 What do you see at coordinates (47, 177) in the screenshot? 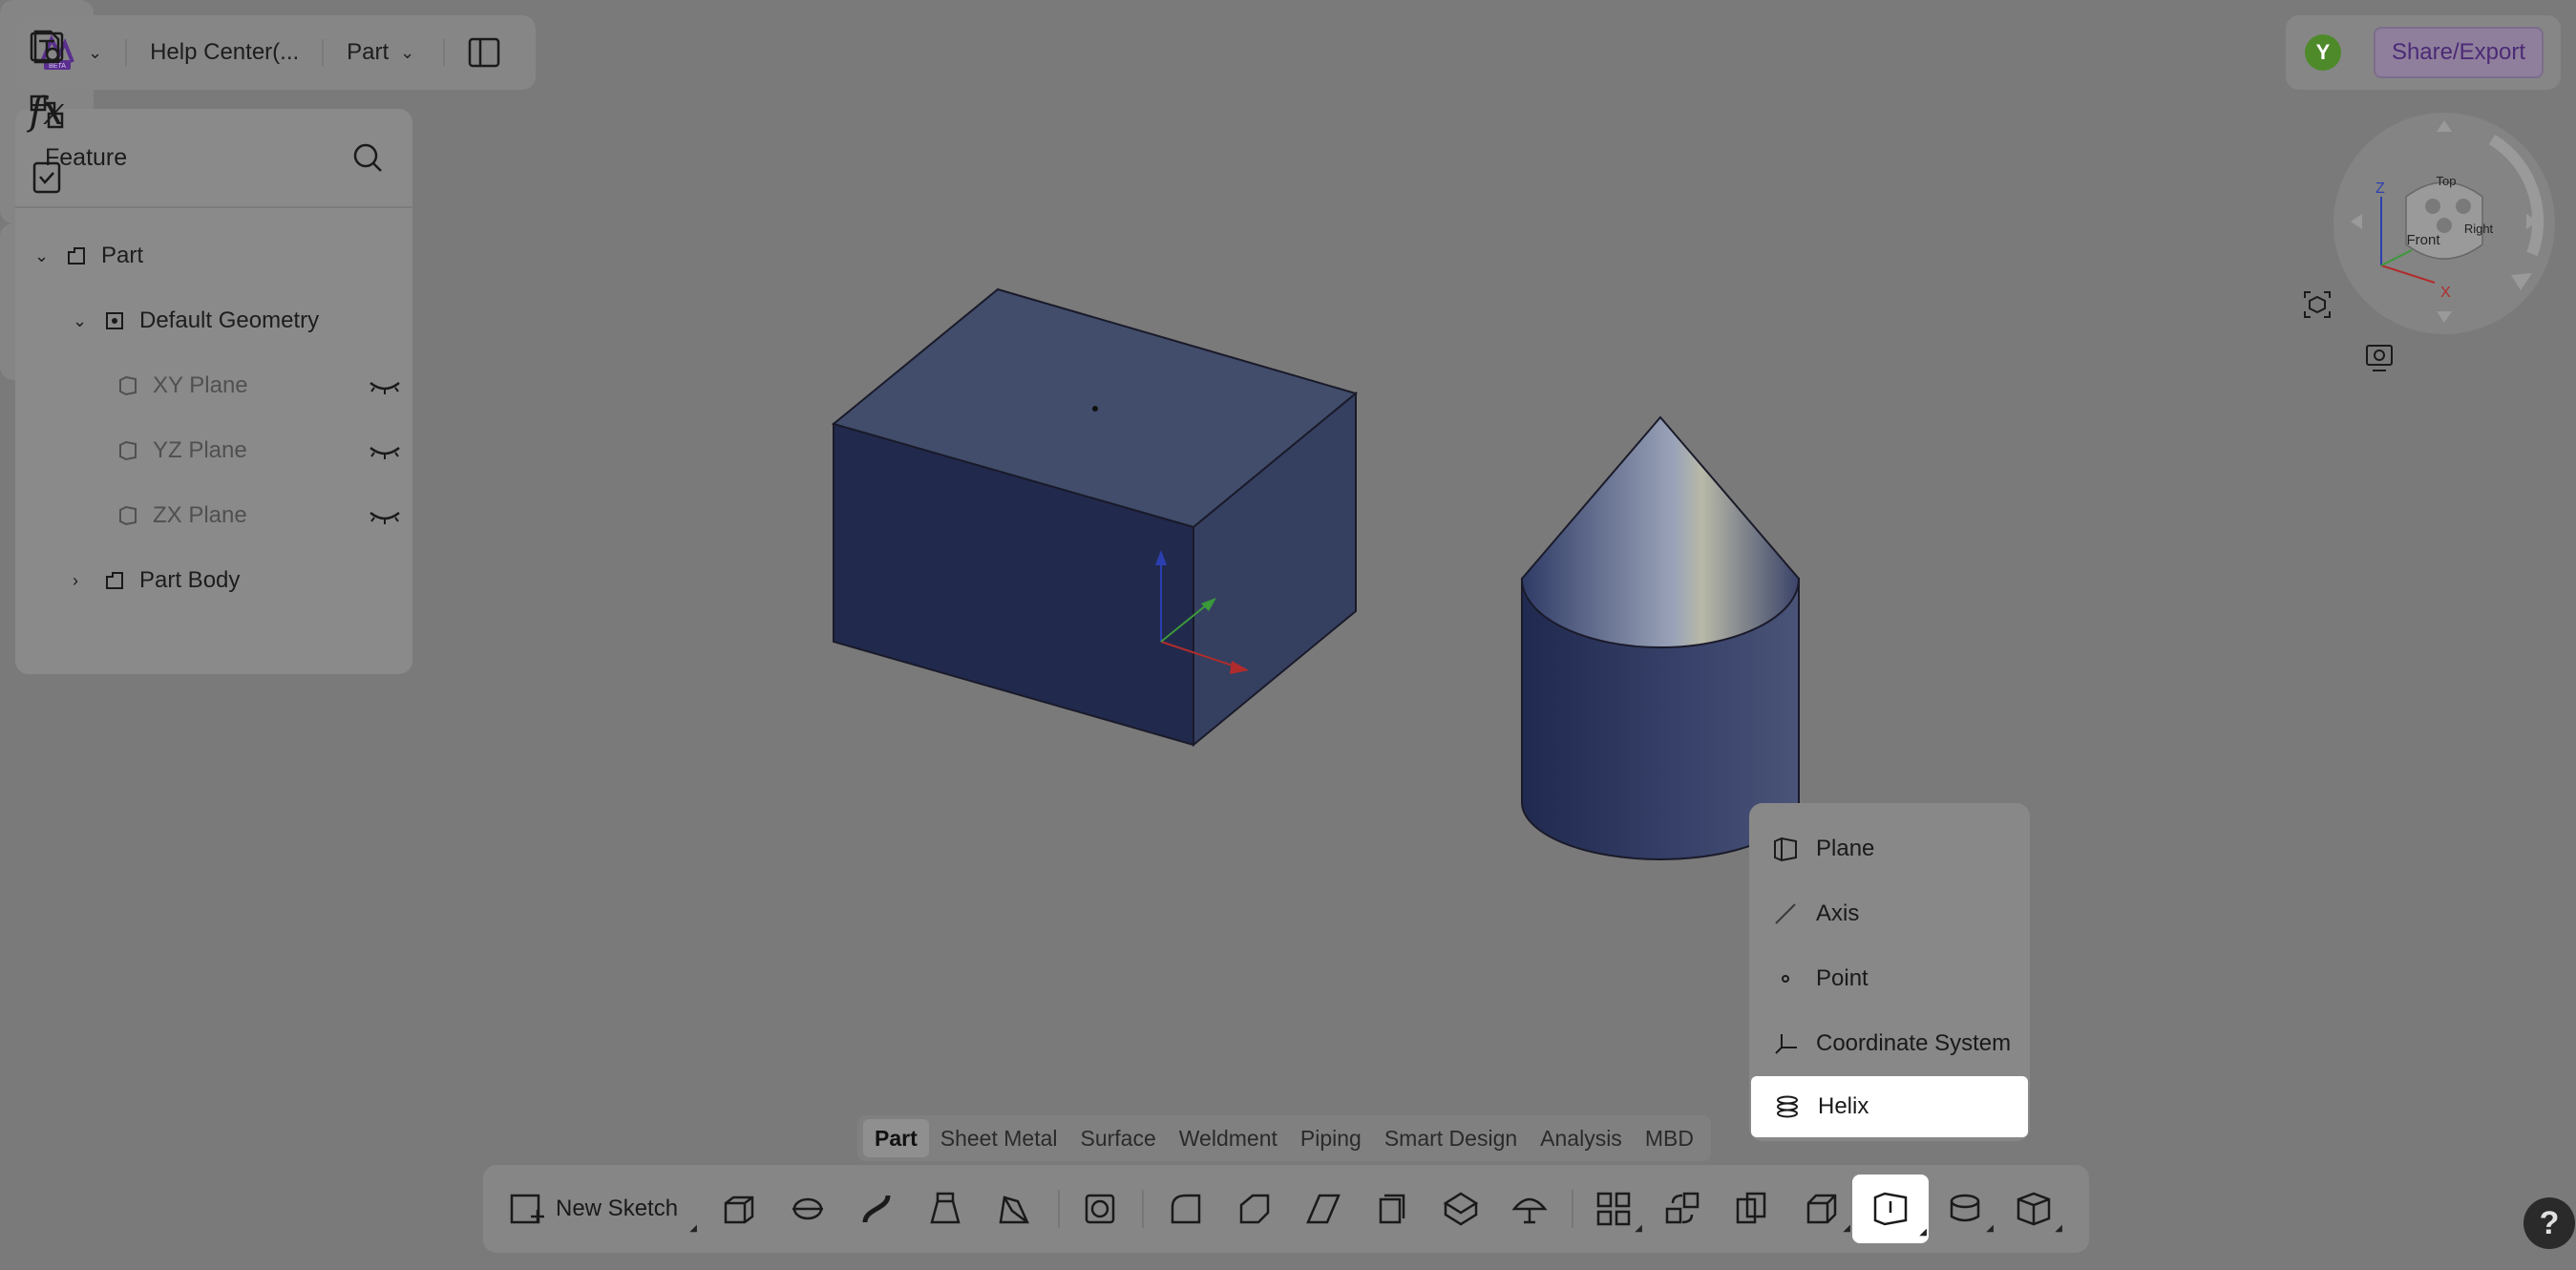
I see `check-clipboard-icon` at bounding box center [47, 177].